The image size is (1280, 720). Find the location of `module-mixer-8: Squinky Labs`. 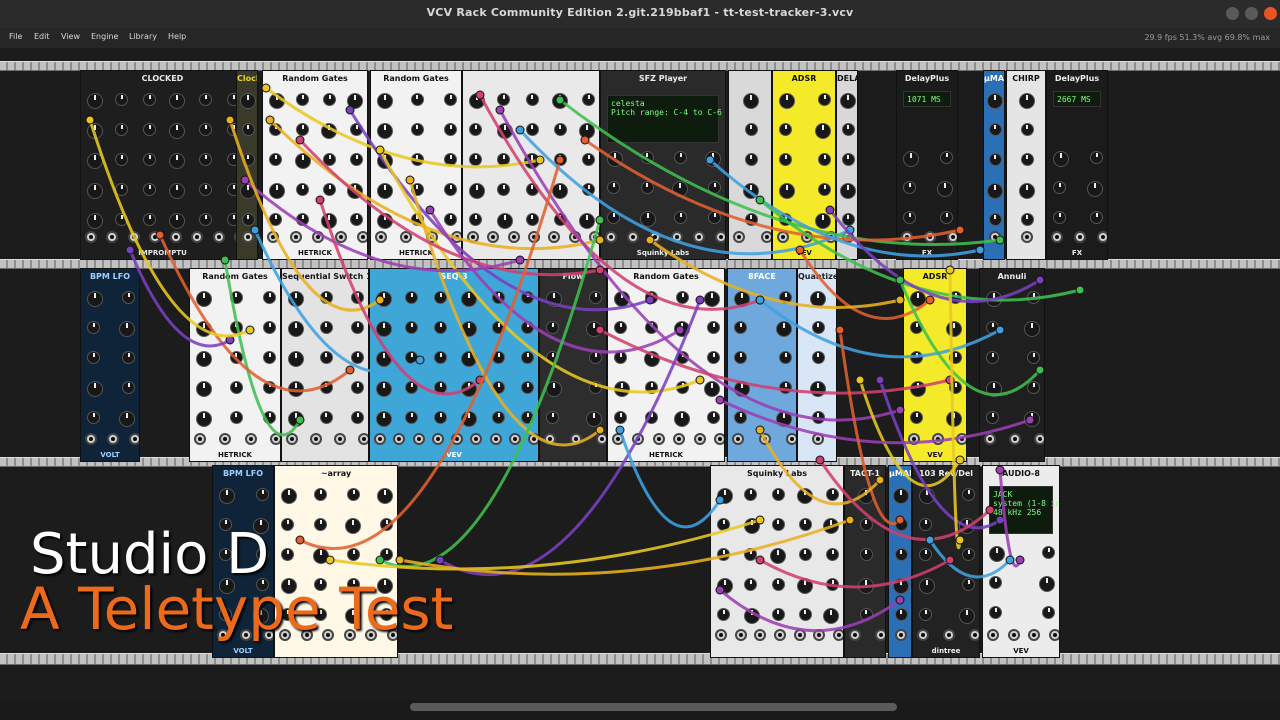

module-mixer-8: Squinky Labs is located at coordinates (777, 561).